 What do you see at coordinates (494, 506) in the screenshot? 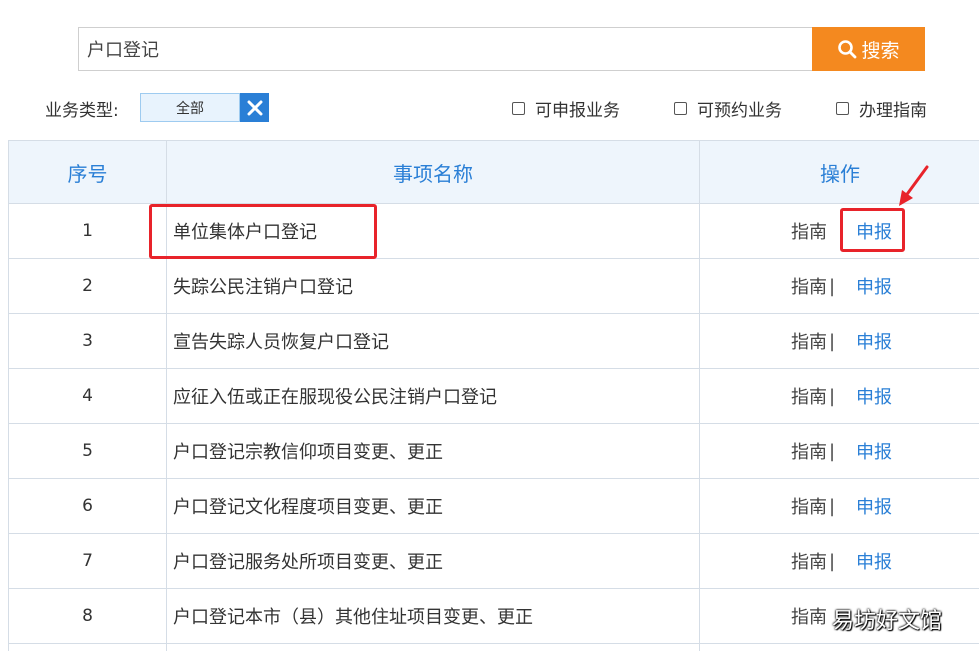
I see `table-row: 6 户口登记文化程度项目变更、更正 指南 | 申报` at bounding box center [494, 506].